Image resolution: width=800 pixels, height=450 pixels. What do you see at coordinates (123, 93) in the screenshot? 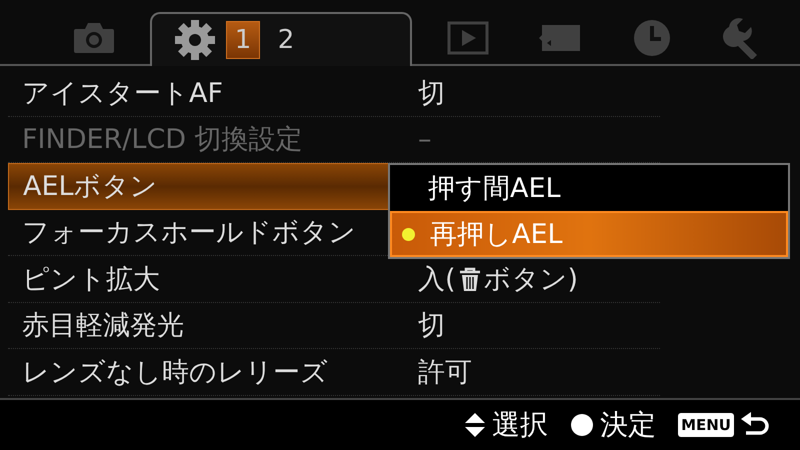
I see `setting-label: アイスタートAF` at bounding box center [123, 93].